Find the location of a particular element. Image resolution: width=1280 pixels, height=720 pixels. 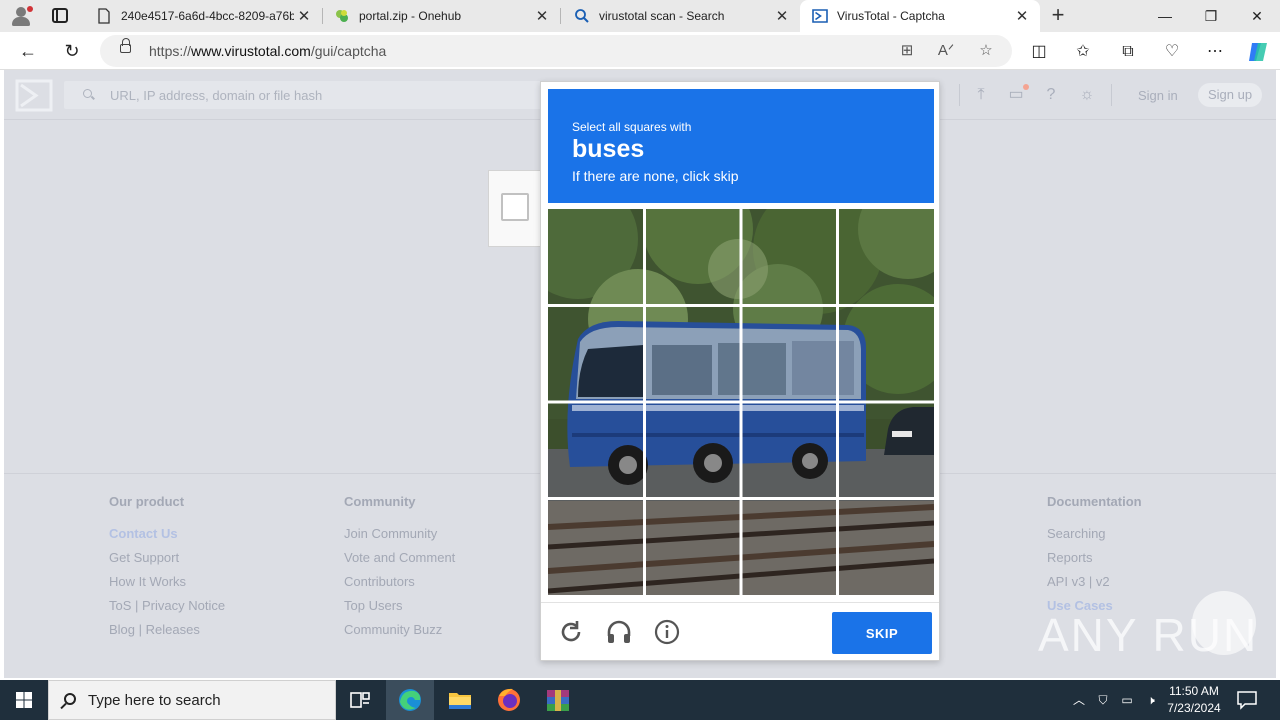

split-screen-icon: ◫ is located at coordinates (1039, 52).